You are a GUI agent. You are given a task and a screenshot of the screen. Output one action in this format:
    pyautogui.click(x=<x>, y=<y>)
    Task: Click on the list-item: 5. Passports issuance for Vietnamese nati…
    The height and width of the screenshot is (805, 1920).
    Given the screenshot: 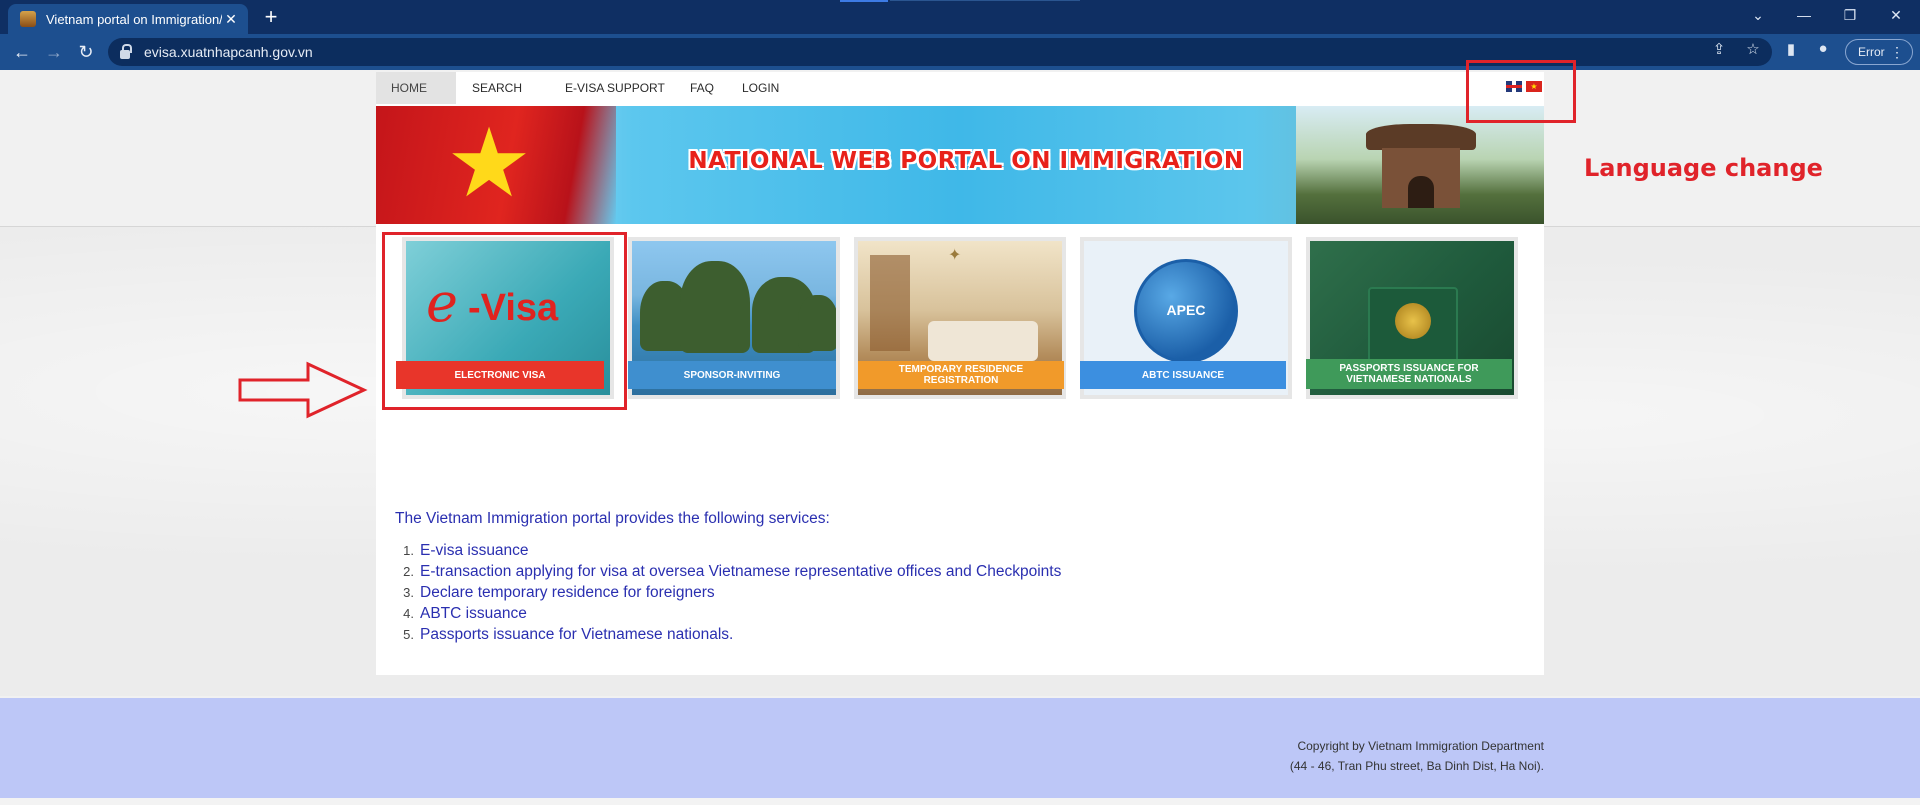 What is the action you would take?
    pyautogui.click(x=568, y=634)
    